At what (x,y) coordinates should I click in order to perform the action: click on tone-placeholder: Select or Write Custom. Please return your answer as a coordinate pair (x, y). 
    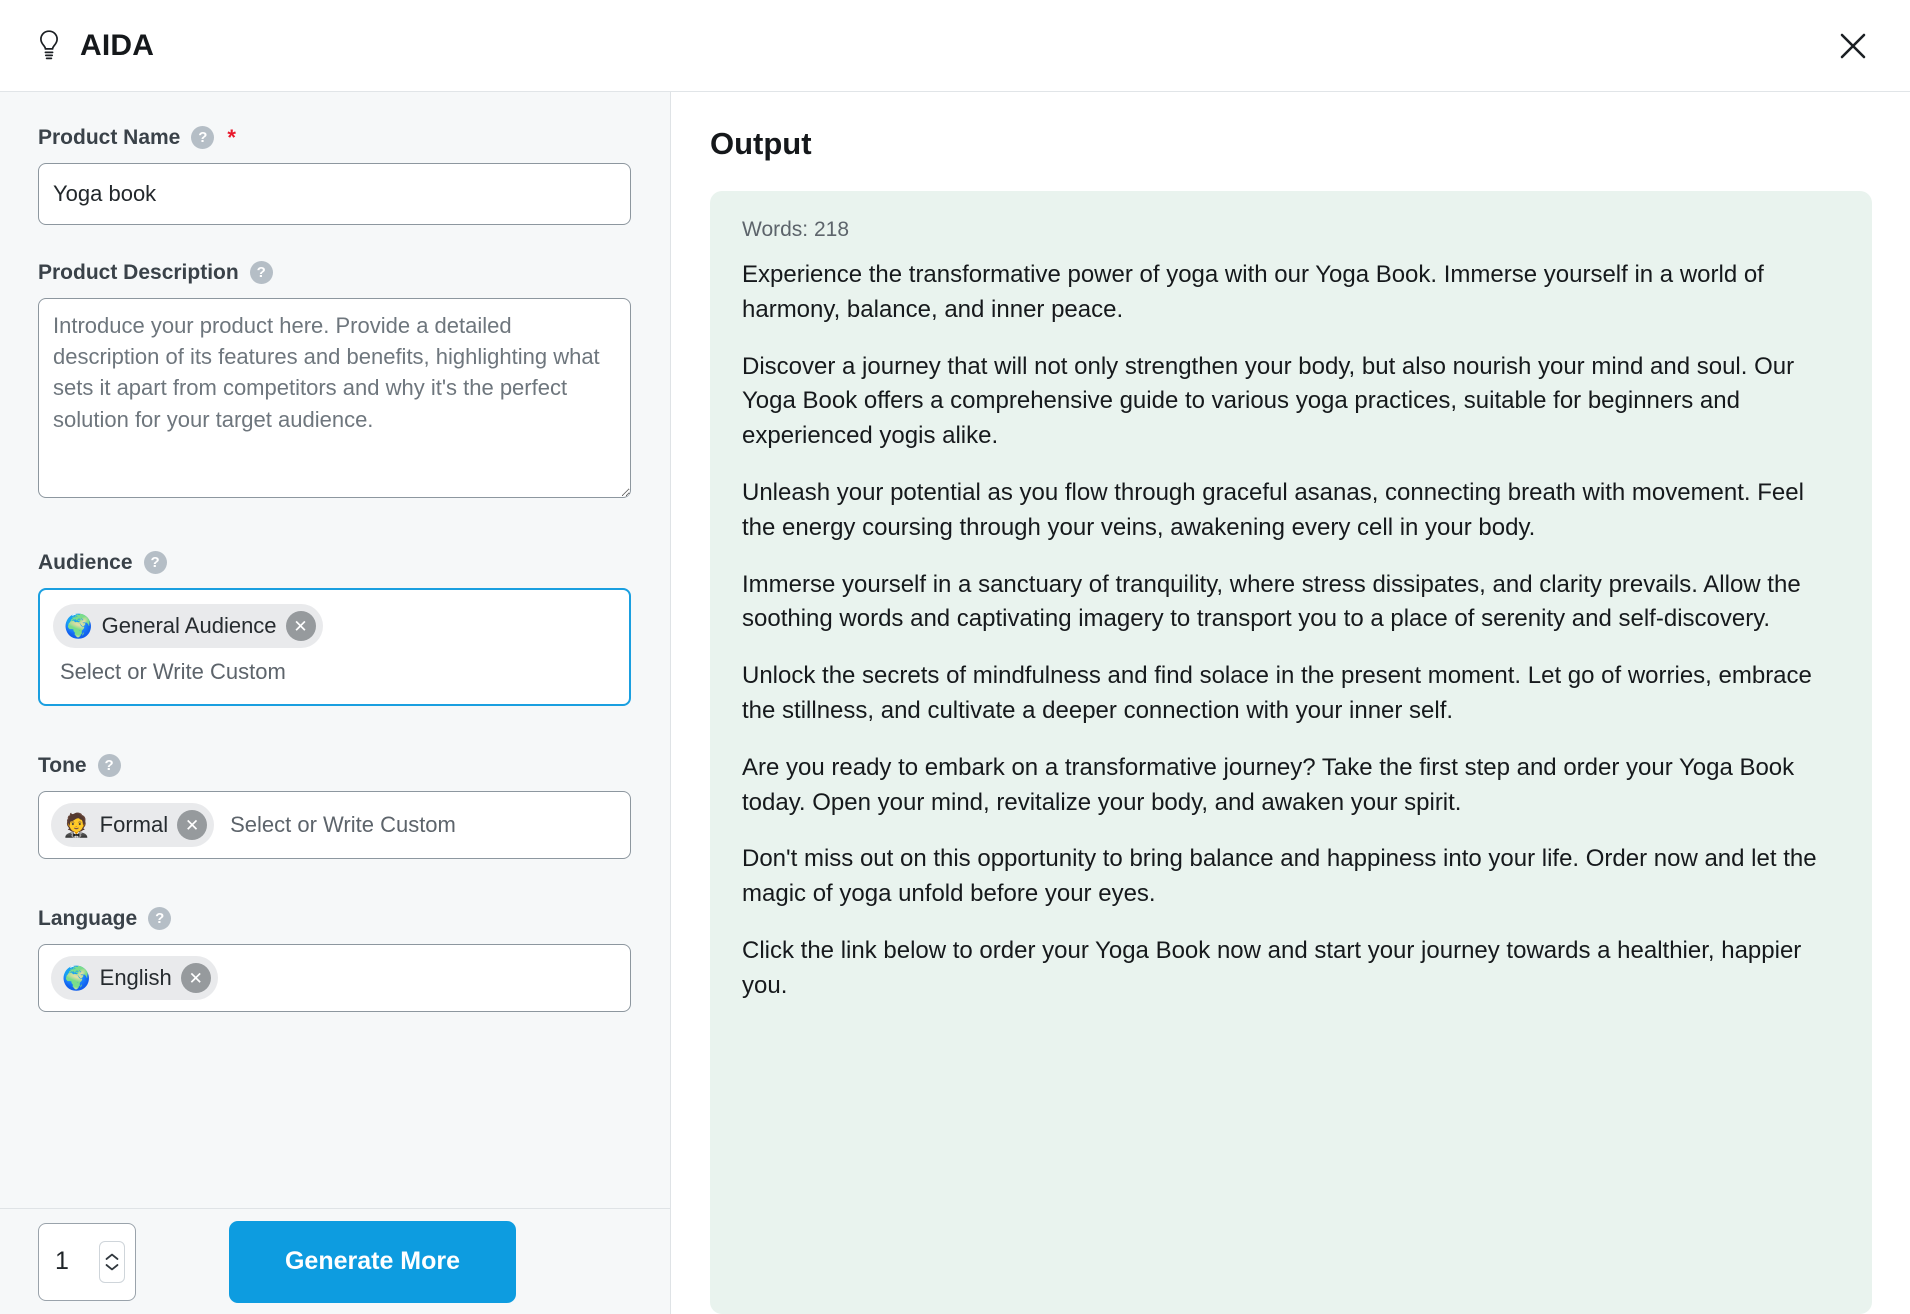
    Looking at the image, I should click on (340, 825).